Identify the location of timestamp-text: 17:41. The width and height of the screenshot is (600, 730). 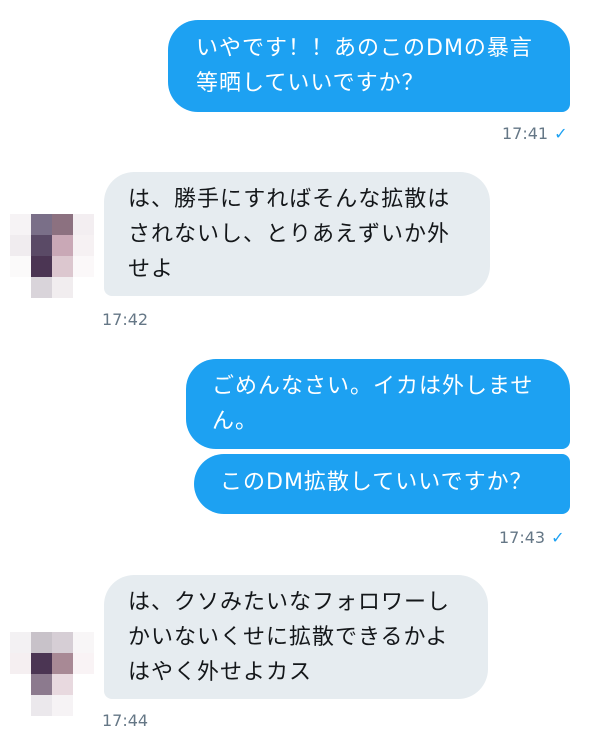
(525, 133).